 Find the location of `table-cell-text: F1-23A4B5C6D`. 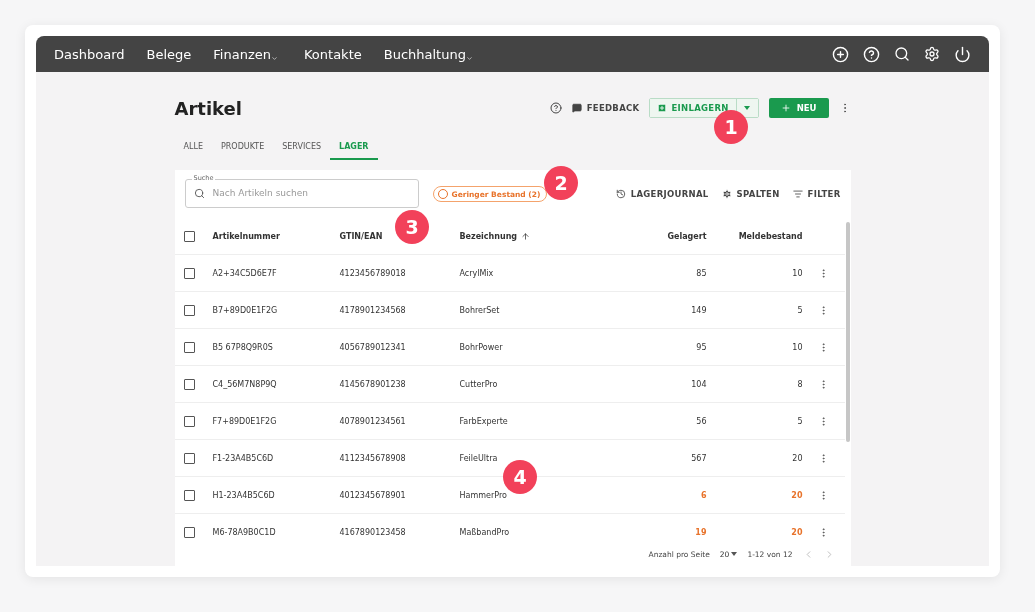

table-cell-text: F1-23A4B5C6D is located at coordinates (243, 458).